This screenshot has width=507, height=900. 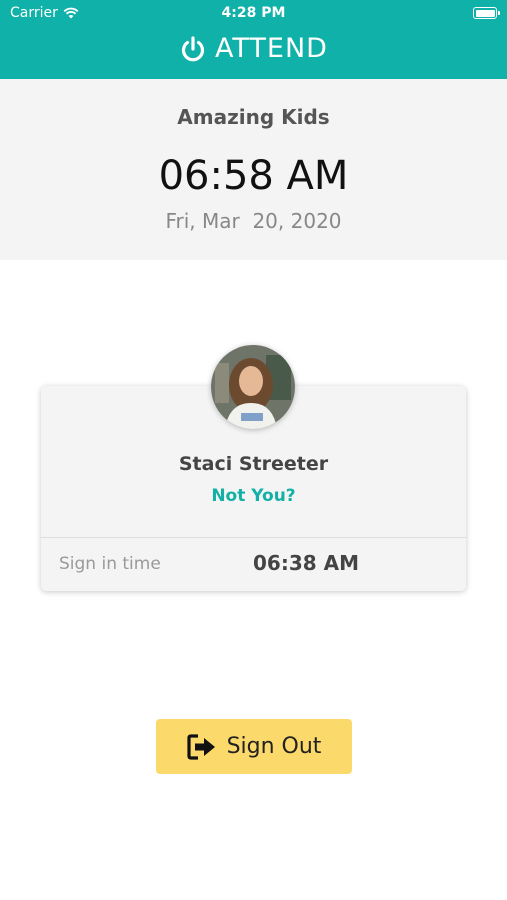 I want to click on not-you-link: Not You?, so click(x=253, y=496).